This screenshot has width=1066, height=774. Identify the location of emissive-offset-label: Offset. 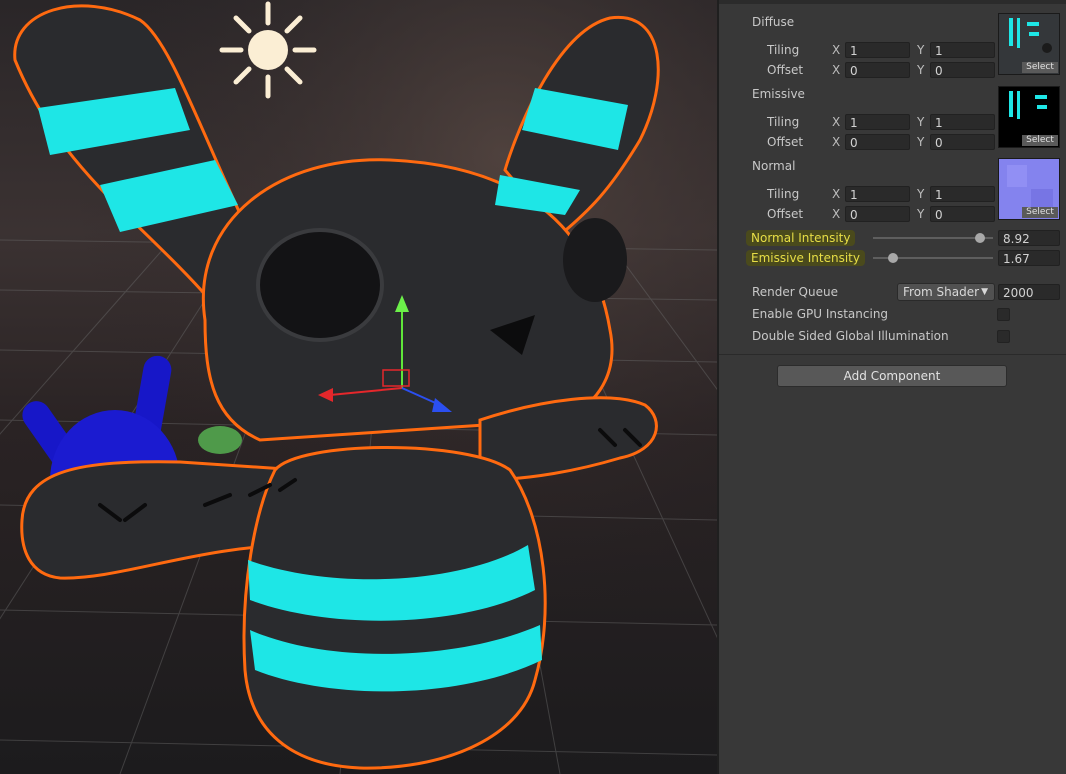
(785, 142).